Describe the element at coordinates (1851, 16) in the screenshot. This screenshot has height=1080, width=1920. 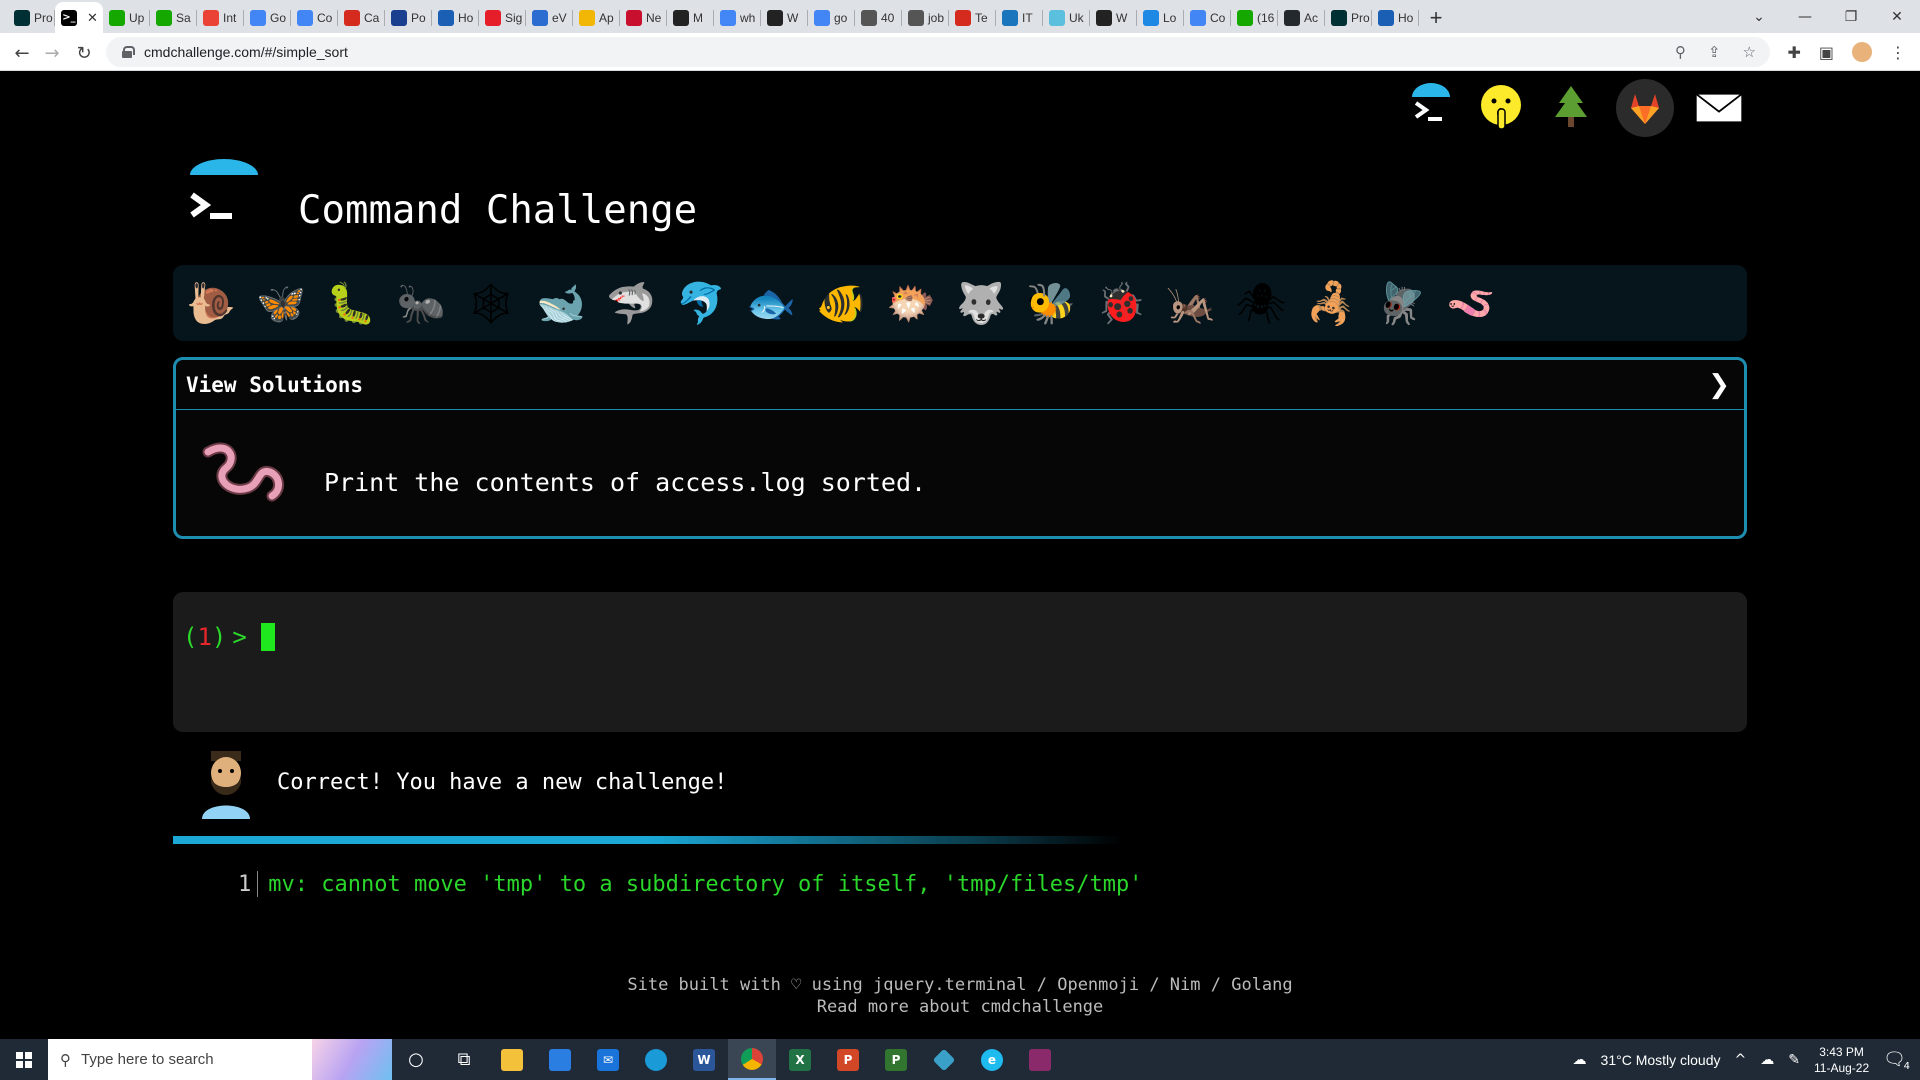
I see `restore-button: ❐` at that location.